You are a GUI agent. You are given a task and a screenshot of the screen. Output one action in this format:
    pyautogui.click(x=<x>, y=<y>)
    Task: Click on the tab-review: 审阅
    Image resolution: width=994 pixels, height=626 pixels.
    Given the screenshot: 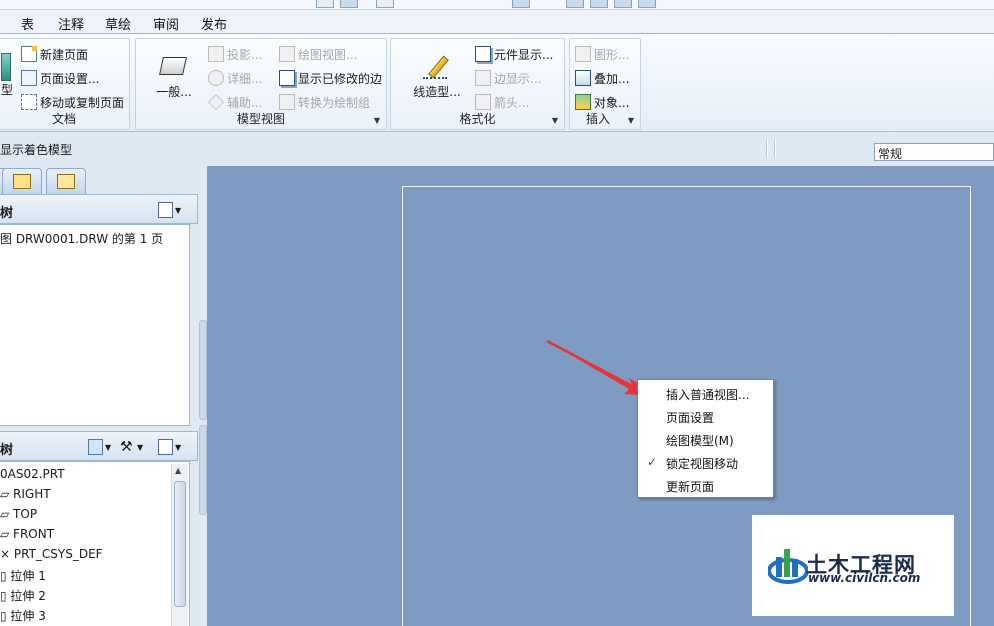 What is the action you would take?
    pyautogui.click(x=166, y=23)
    